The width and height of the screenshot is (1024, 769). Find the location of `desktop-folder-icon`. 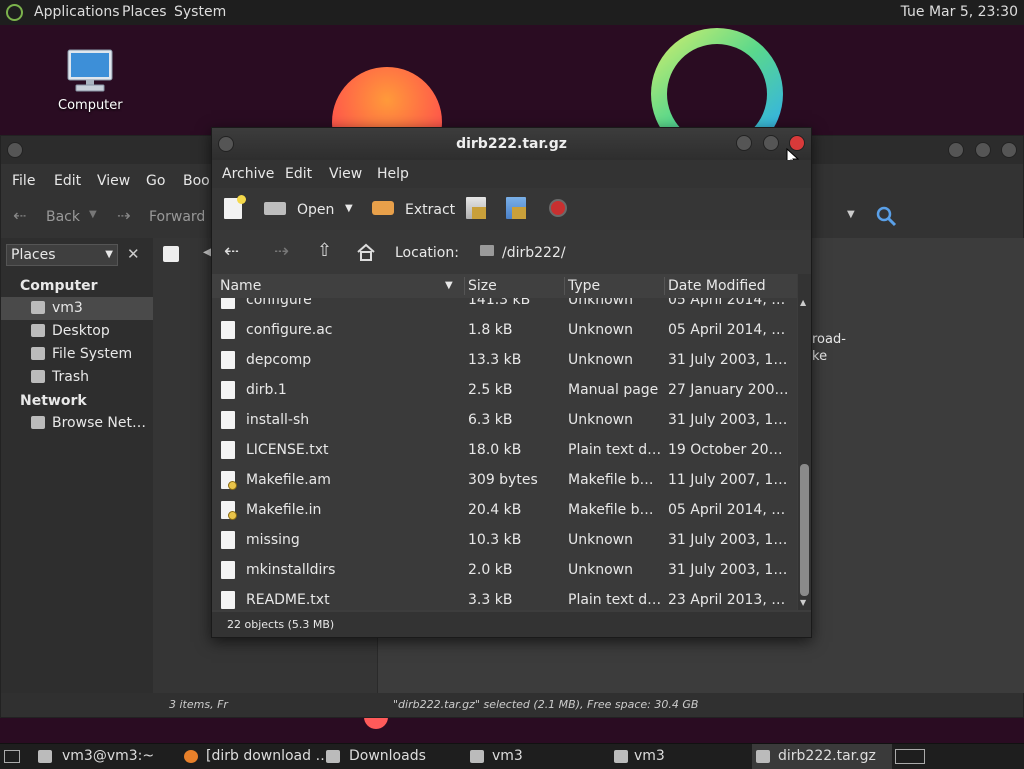

desktop-folder-icon is located at coordinates (38, 330).